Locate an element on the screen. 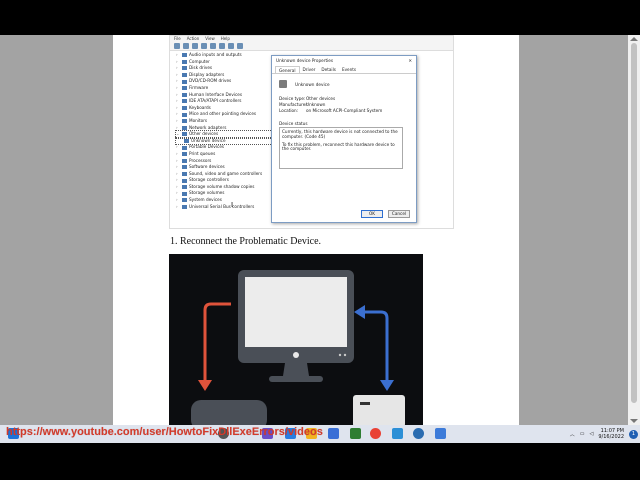 The image size is (640, 480). tree-item: › Universal Serial Bus controllers is located at coordinates (226, 207).